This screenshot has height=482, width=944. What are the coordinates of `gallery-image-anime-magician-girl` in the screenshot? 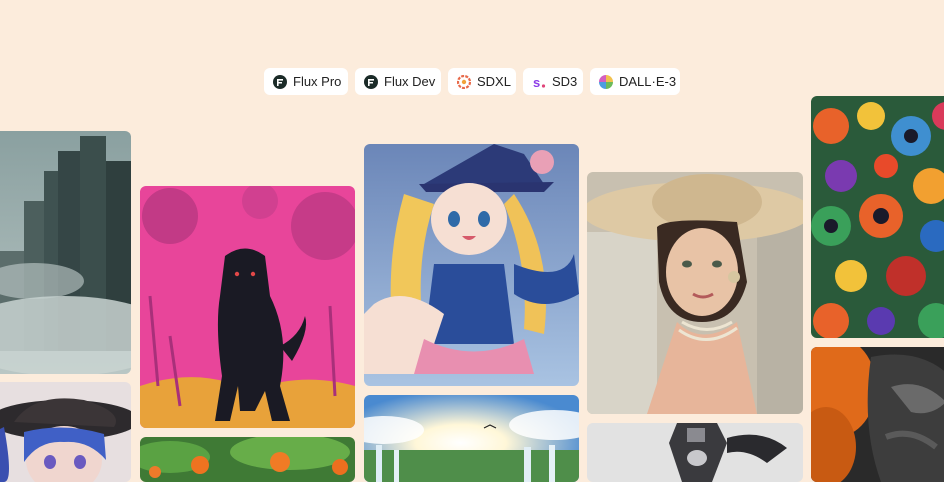 It's located at (471, 265).